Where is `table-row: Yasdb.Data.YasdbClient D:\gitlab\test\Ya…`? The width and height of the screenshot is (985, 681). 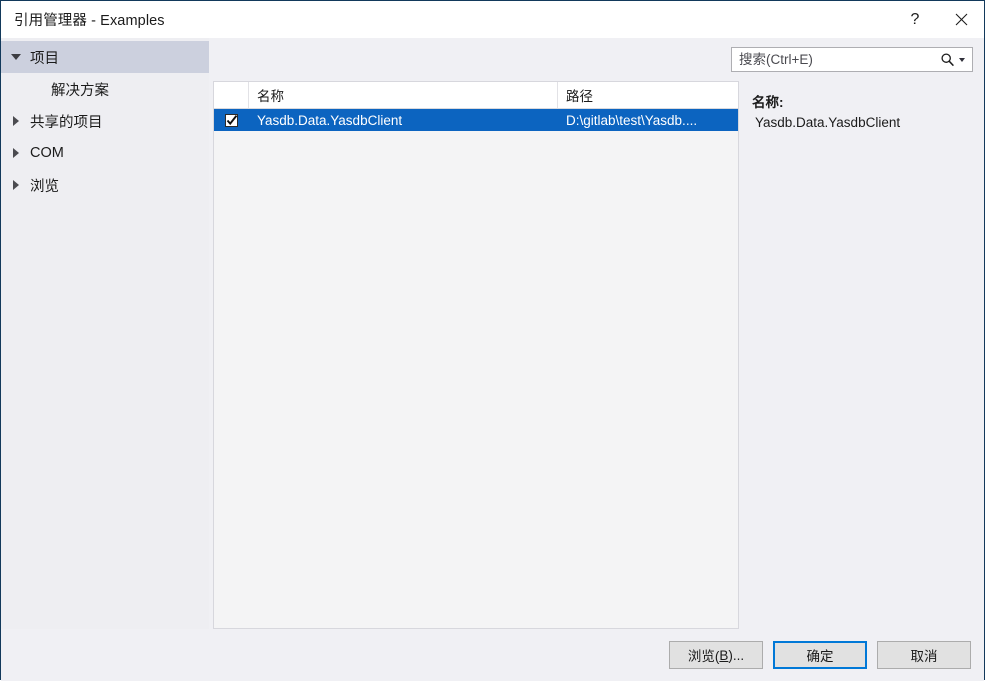
table-row: Yasdb.Data.YasdbClient D:\gitlab\test\Ya… is located at coordinates (476, 120).